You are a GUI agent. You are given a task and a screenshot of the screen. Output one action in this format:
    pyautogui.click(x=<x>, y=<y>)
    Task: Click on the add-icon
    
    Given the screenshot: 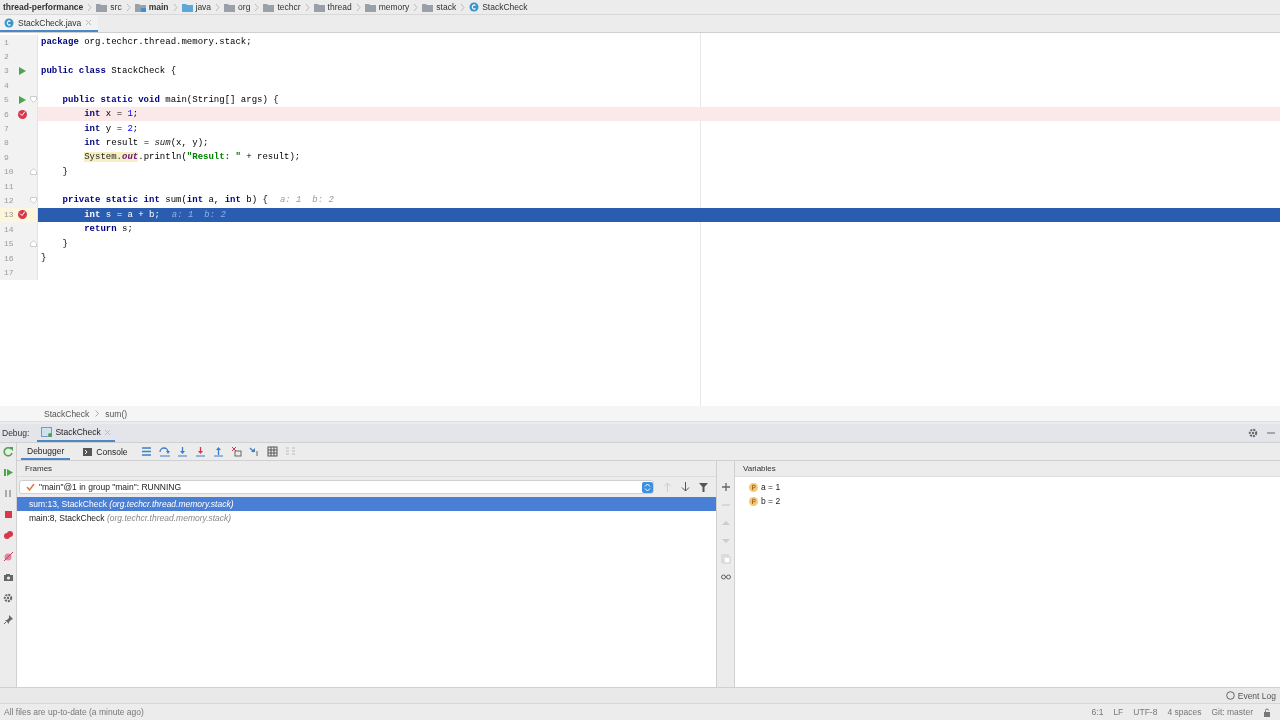 What is the action you would take?
    pyautogui.click(x=725, y=487)
    